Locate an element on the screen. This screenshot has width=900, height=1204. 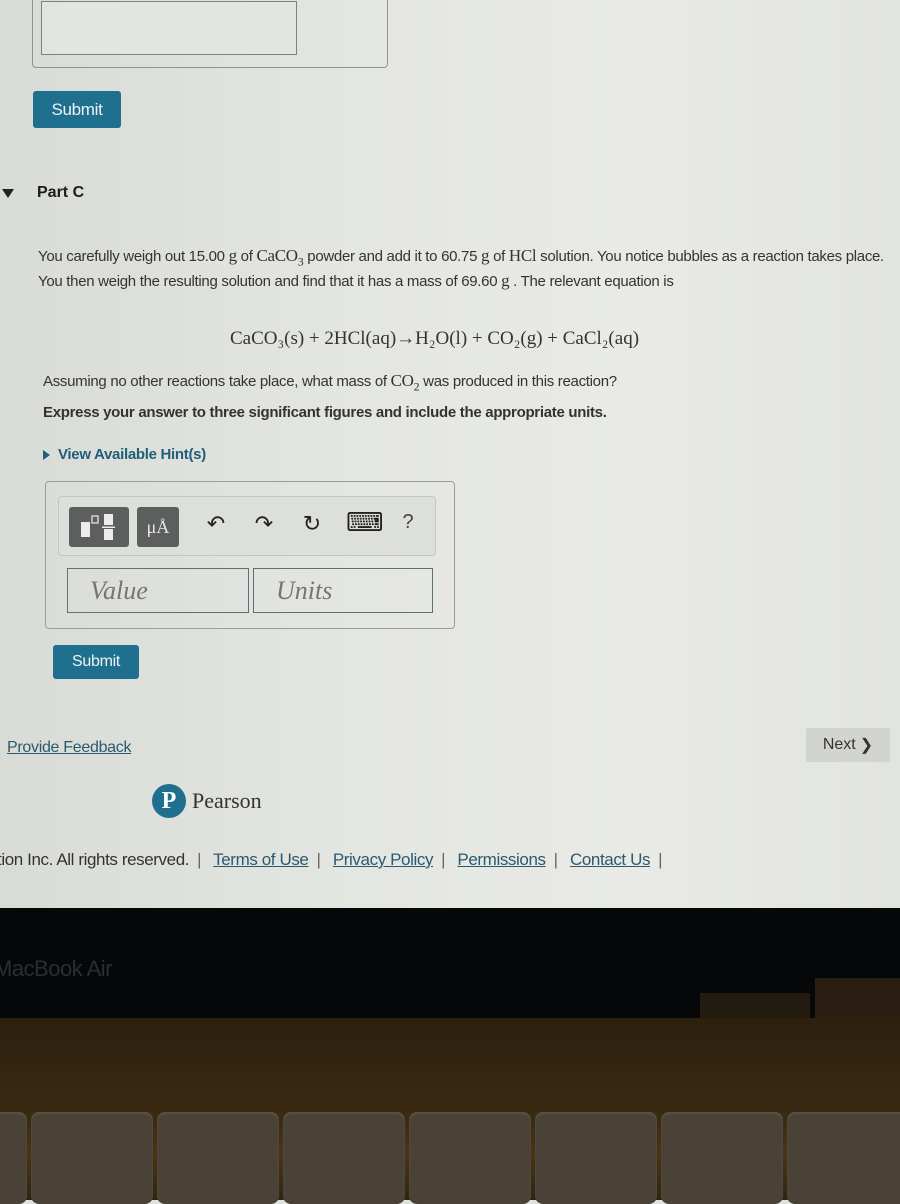
templates-button is located at coordinates (99, 527).